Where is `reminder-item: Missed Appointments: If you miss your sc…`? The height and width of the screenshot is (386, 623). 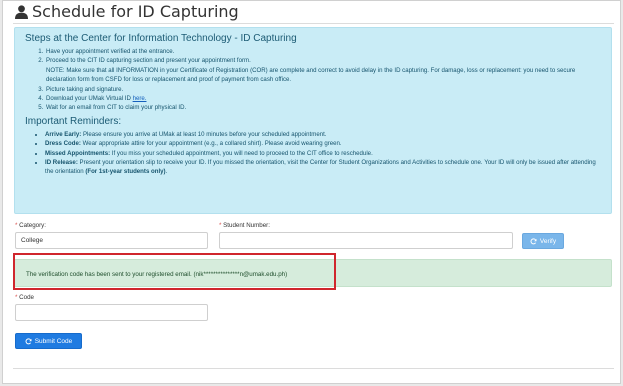
reminder-item: Missed Appointments: If you miss your sc… is located at coordinates (323, 153).